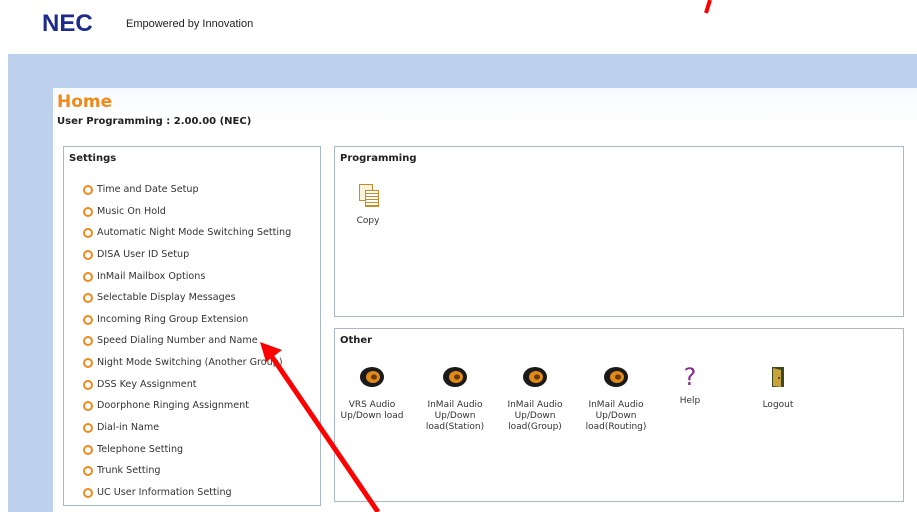  What do you see at coordinates (778, 388) in the screenshot?
I see `logout-button: Logout` at bounding box center [778, 388].